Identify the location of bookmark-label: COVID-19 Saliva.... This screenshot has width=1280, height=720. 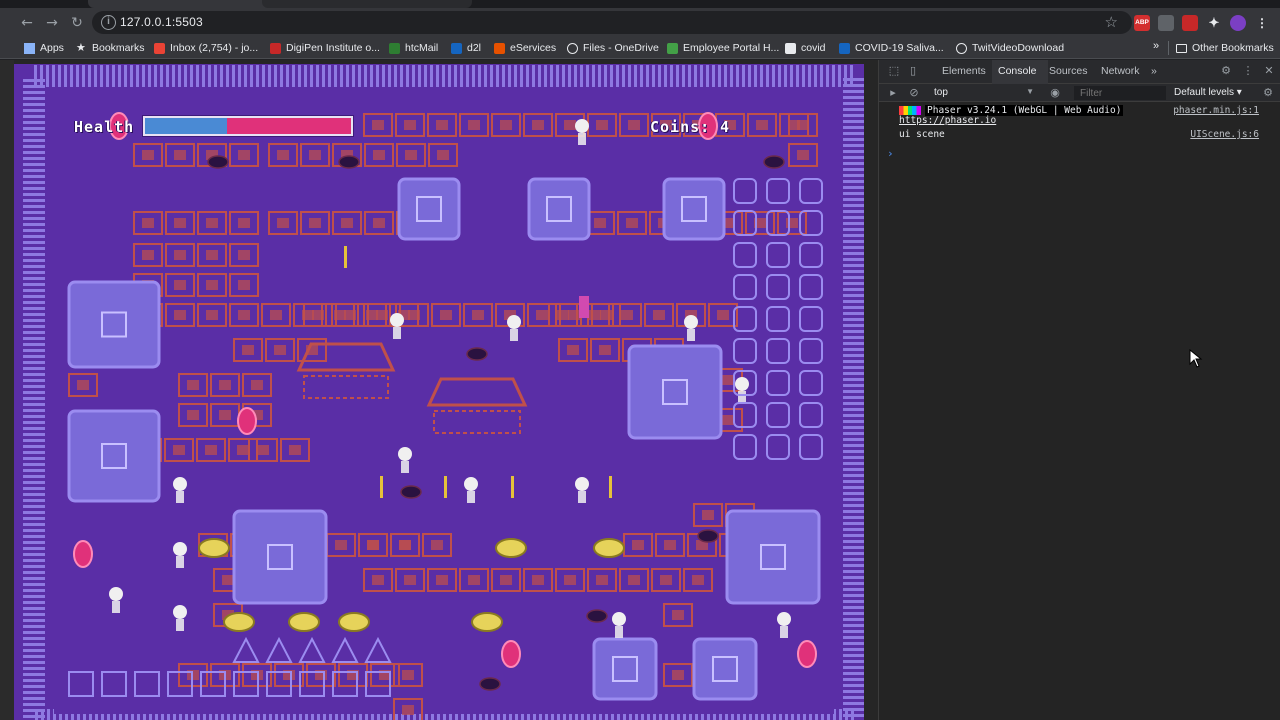
(899, 48).